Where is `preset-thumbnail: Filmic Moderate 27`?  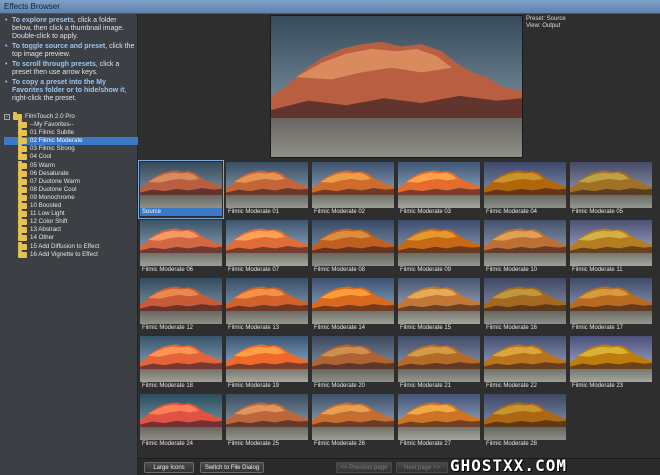 preset-thumbnail: Filmic Moderate 27 is located at coordinates (439, 421).